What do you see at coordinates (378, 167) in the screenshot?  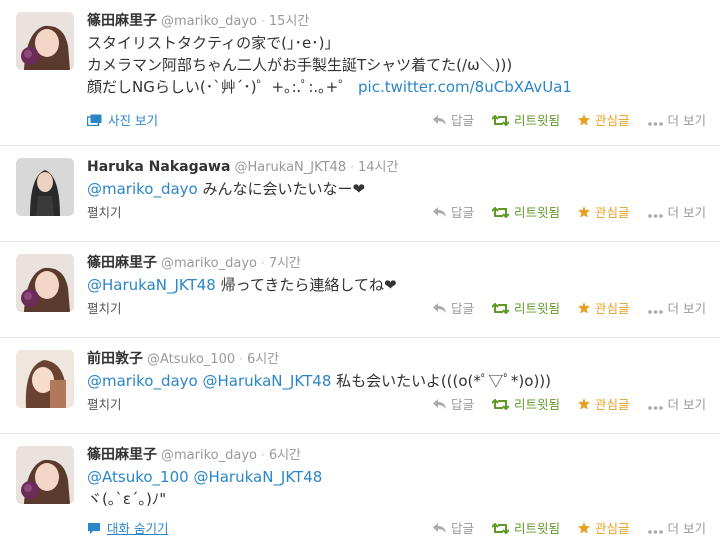 I see `tweet-time: 14시간` at bounding box center [378, 167].